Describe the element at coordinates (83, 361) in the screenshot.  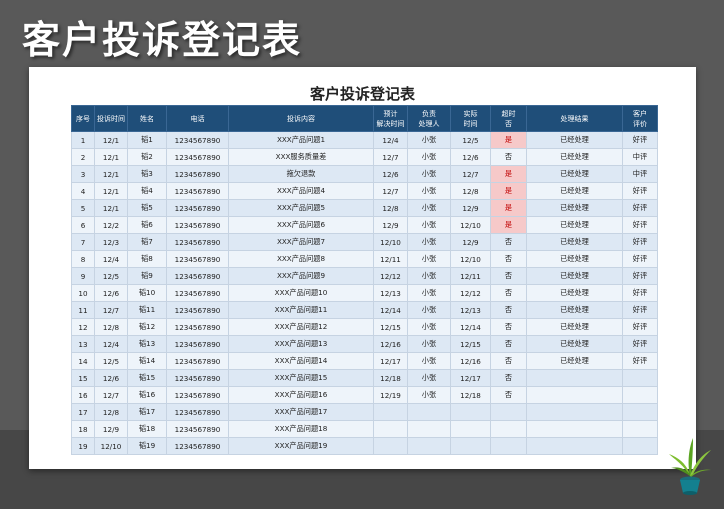
I see `table-cell: 14` at that location.